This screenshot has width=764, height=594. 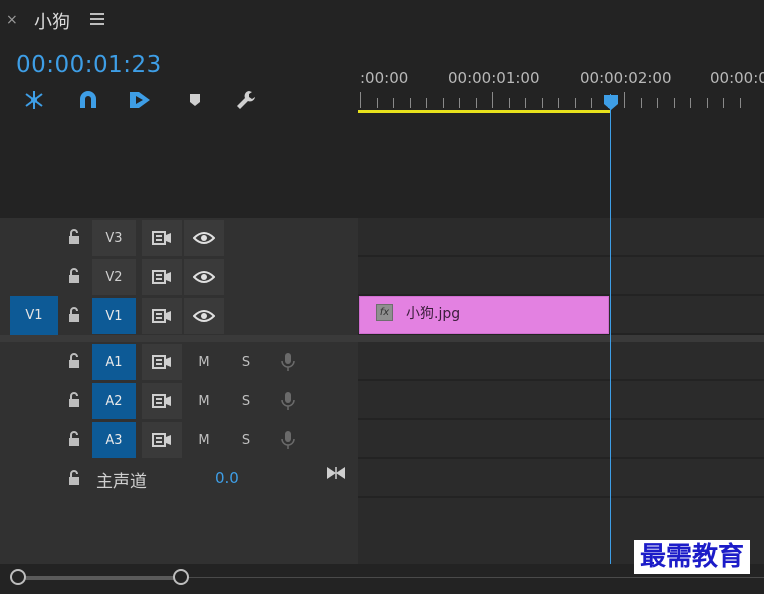 I want to click on playhead-handle-icon, so click(x=611, y=102).